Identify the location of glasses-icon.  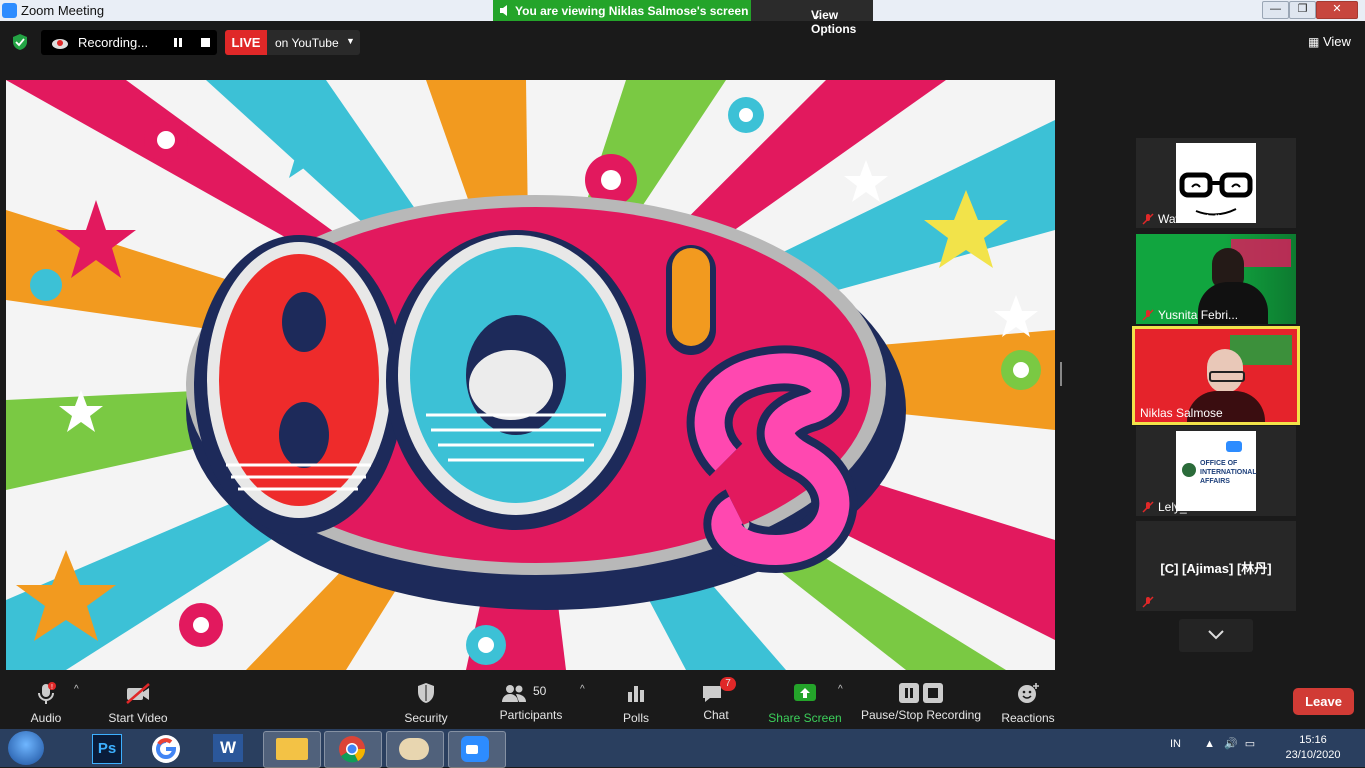
(1227, 376).